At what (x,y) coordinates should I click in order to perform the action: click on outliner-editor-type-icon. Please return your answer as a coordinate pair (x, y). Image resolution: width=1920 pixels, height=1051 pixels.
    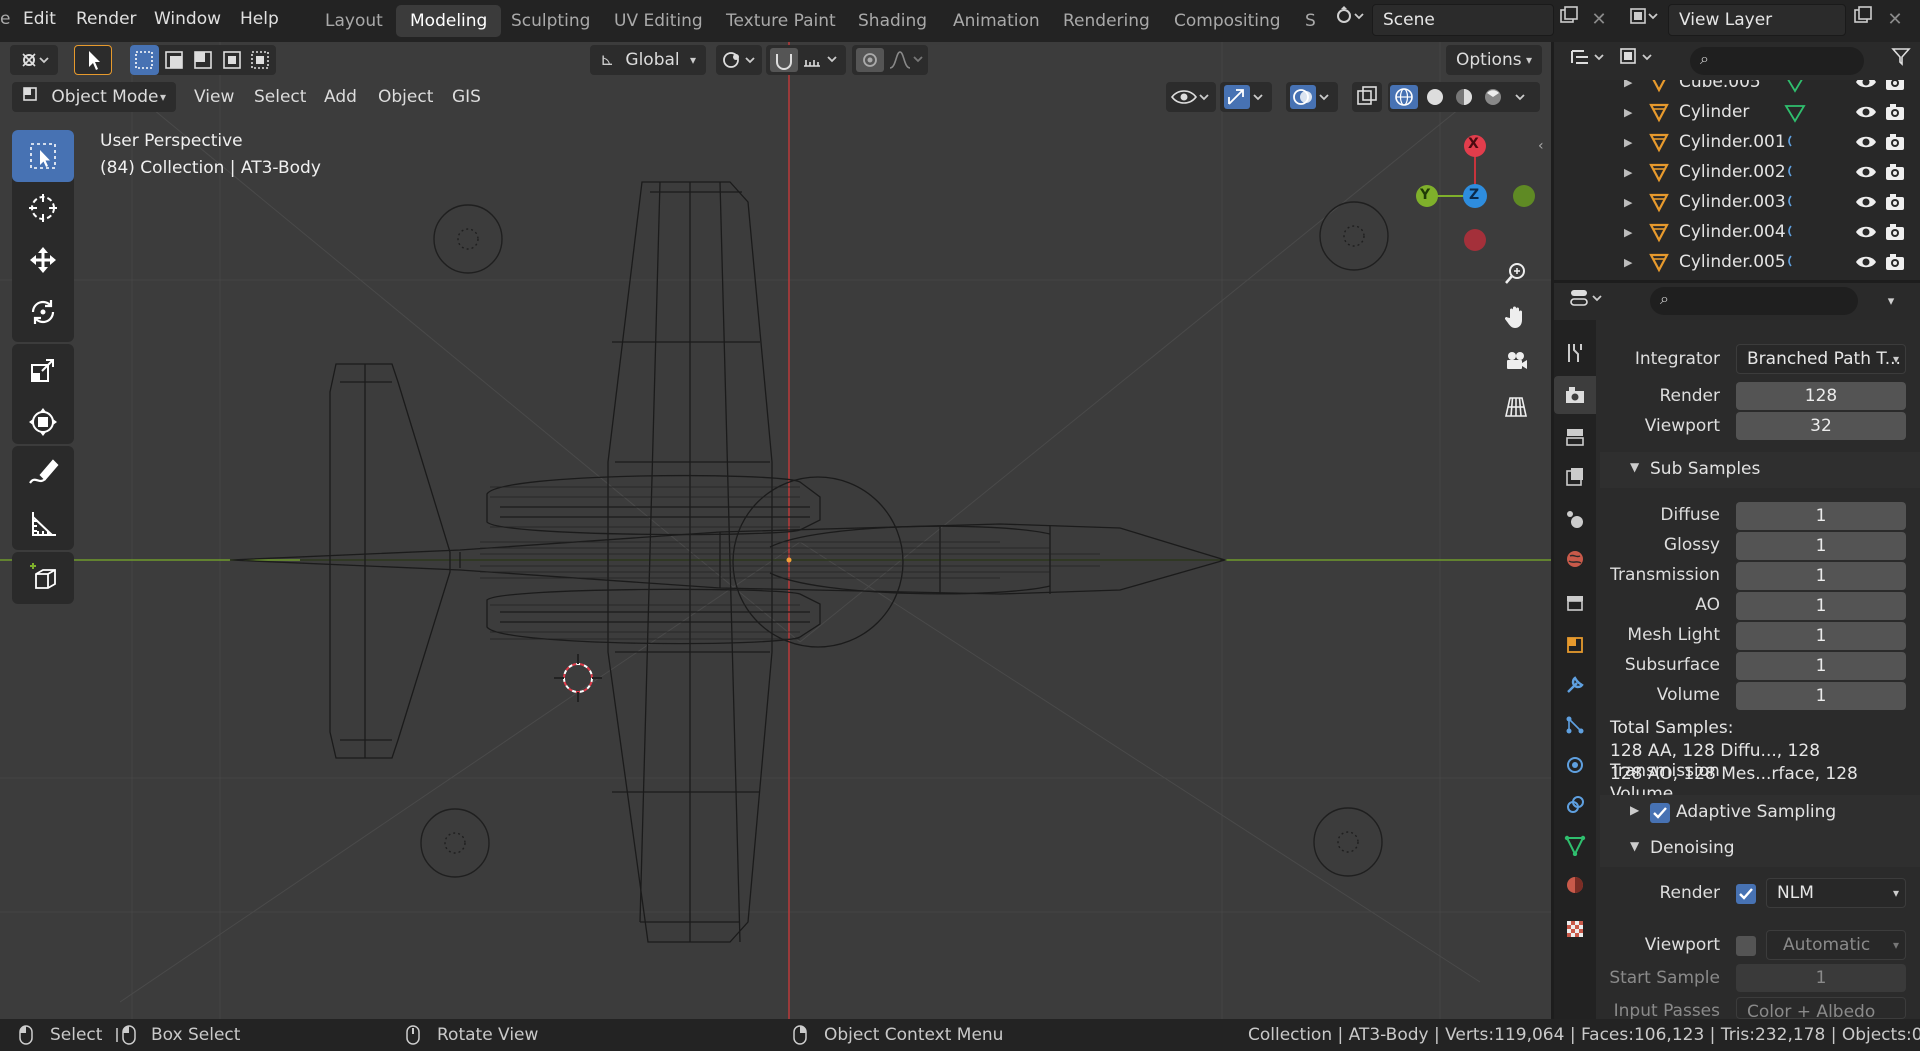
    Looking at the image, I should click on (1588, 61).